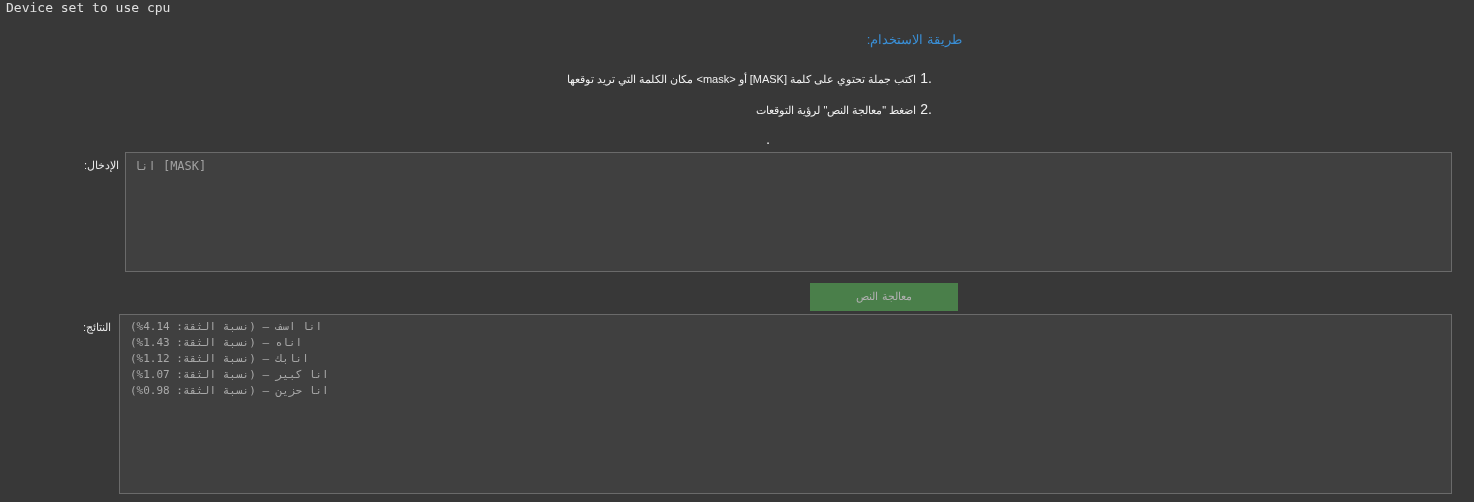 The image size is (1474, 502). Describe the element at coordinates (217, 342) in the screenshot. I see `result-line: اناه — (نسبة الثقة: 1.43%)` at that location.